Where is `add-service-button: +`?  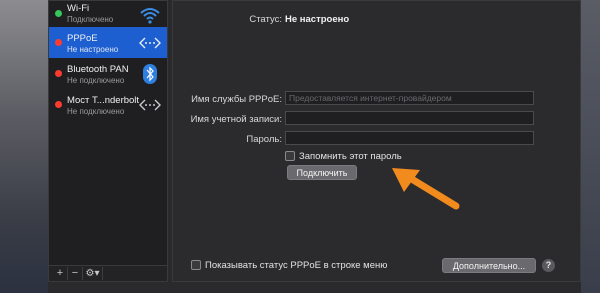
add-service-button: + is located at coordinates (60, 273).